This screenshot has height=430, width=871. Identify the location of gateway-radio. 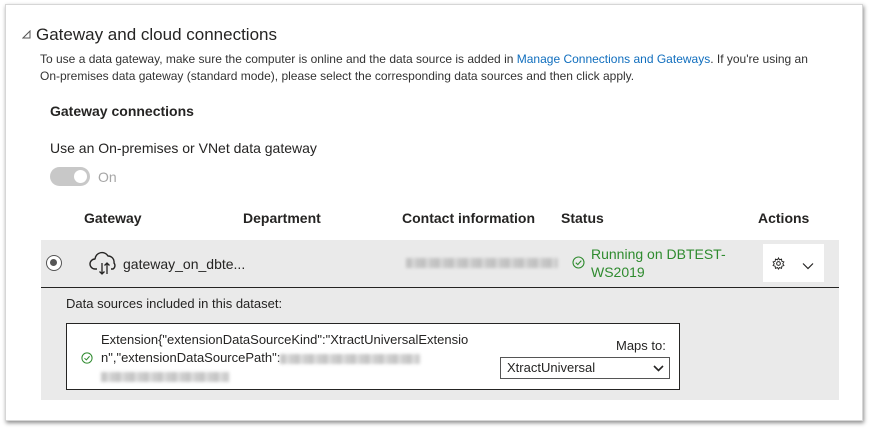
(54, 263).